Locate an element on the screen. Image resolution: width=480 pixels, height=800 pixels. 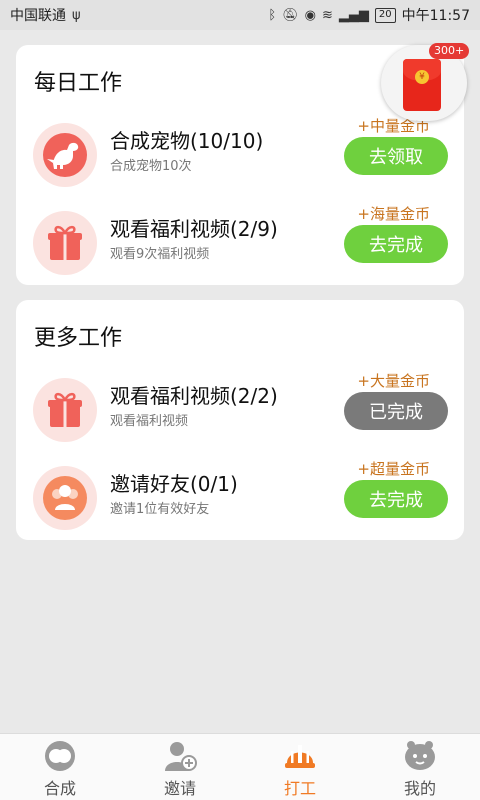
tab-label: 合成 is located at coordinates (59, 788).